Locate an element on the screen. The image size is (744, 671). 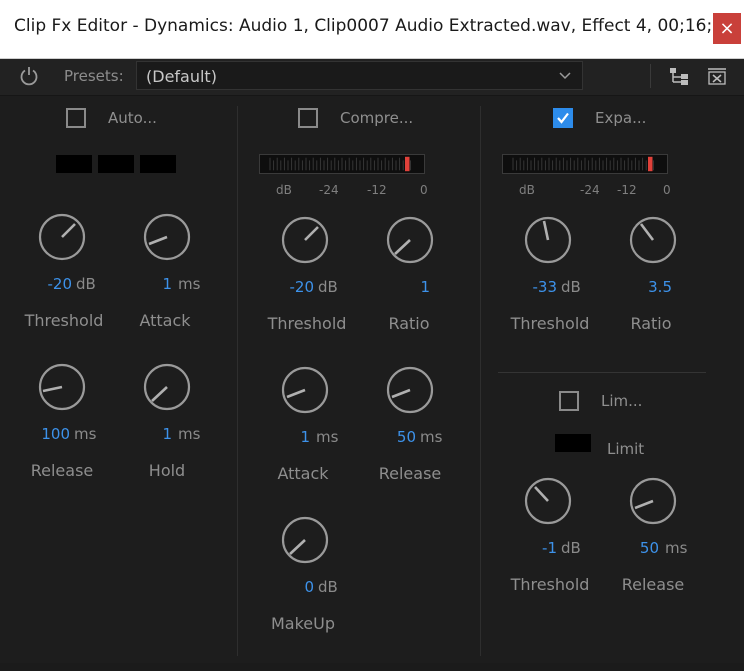
toolbar-divider is located at coordinates (650, 76).